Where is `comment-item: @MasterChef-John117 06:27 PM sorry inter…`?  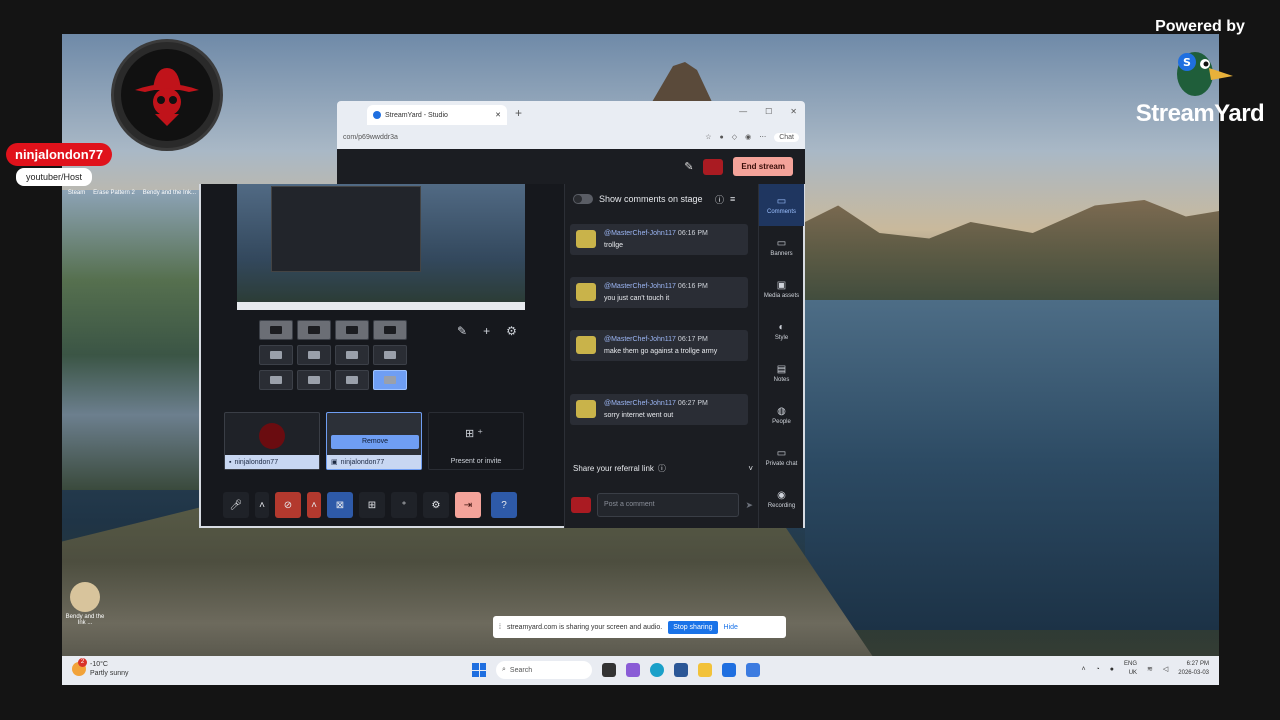 comment-item: @MasterChef-John117 06:27 PM sorry inter… is located at coordinates (659, 409).